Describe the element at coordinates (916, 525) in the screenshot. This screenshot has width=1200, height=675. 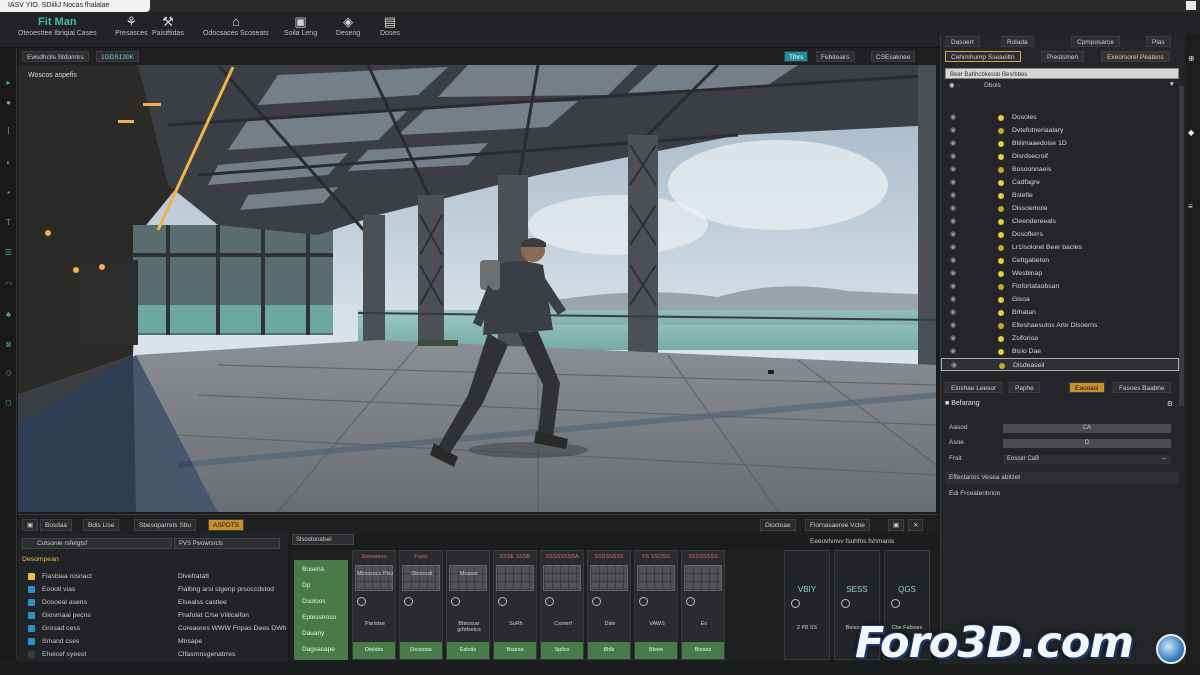
I see `bottom-button-close: ✕` at that location.